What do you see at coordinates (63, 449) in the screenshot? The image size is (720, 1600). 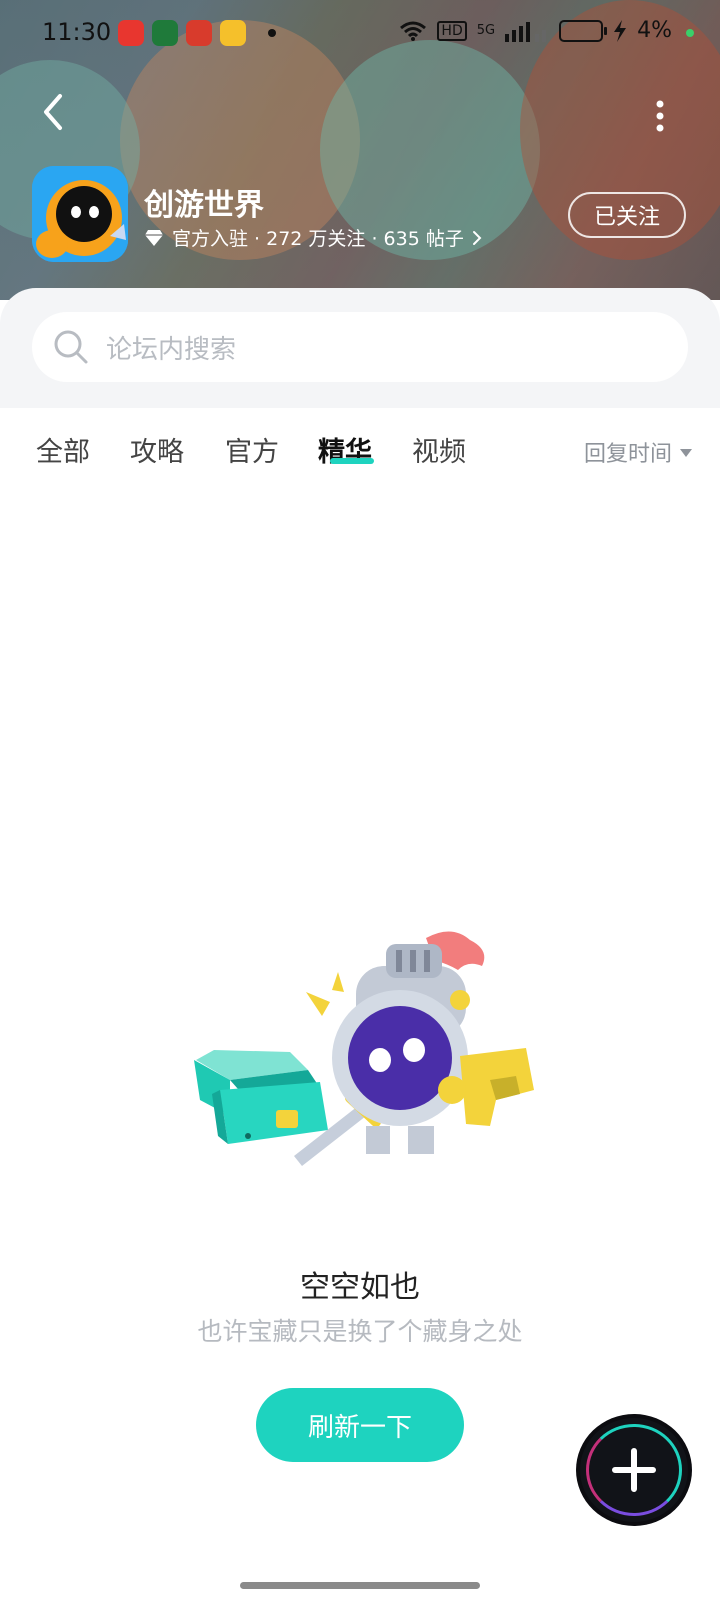 I see `tab-all: 全部` at bounding box center [63, 449].